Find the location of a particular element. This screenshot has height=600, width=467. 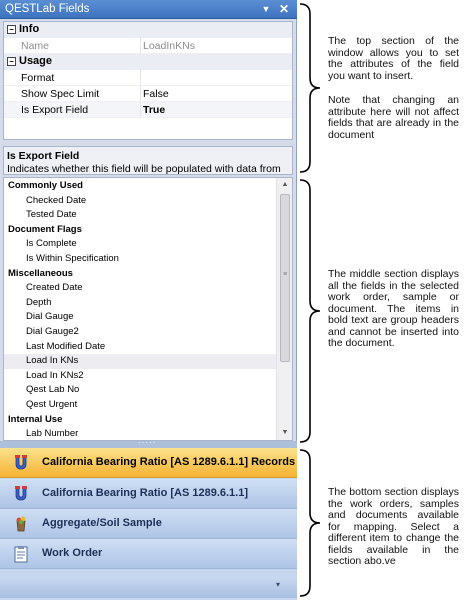

field-list-scrollbar: ▲ ≡ ▼ is located at coordinates (284, 309).